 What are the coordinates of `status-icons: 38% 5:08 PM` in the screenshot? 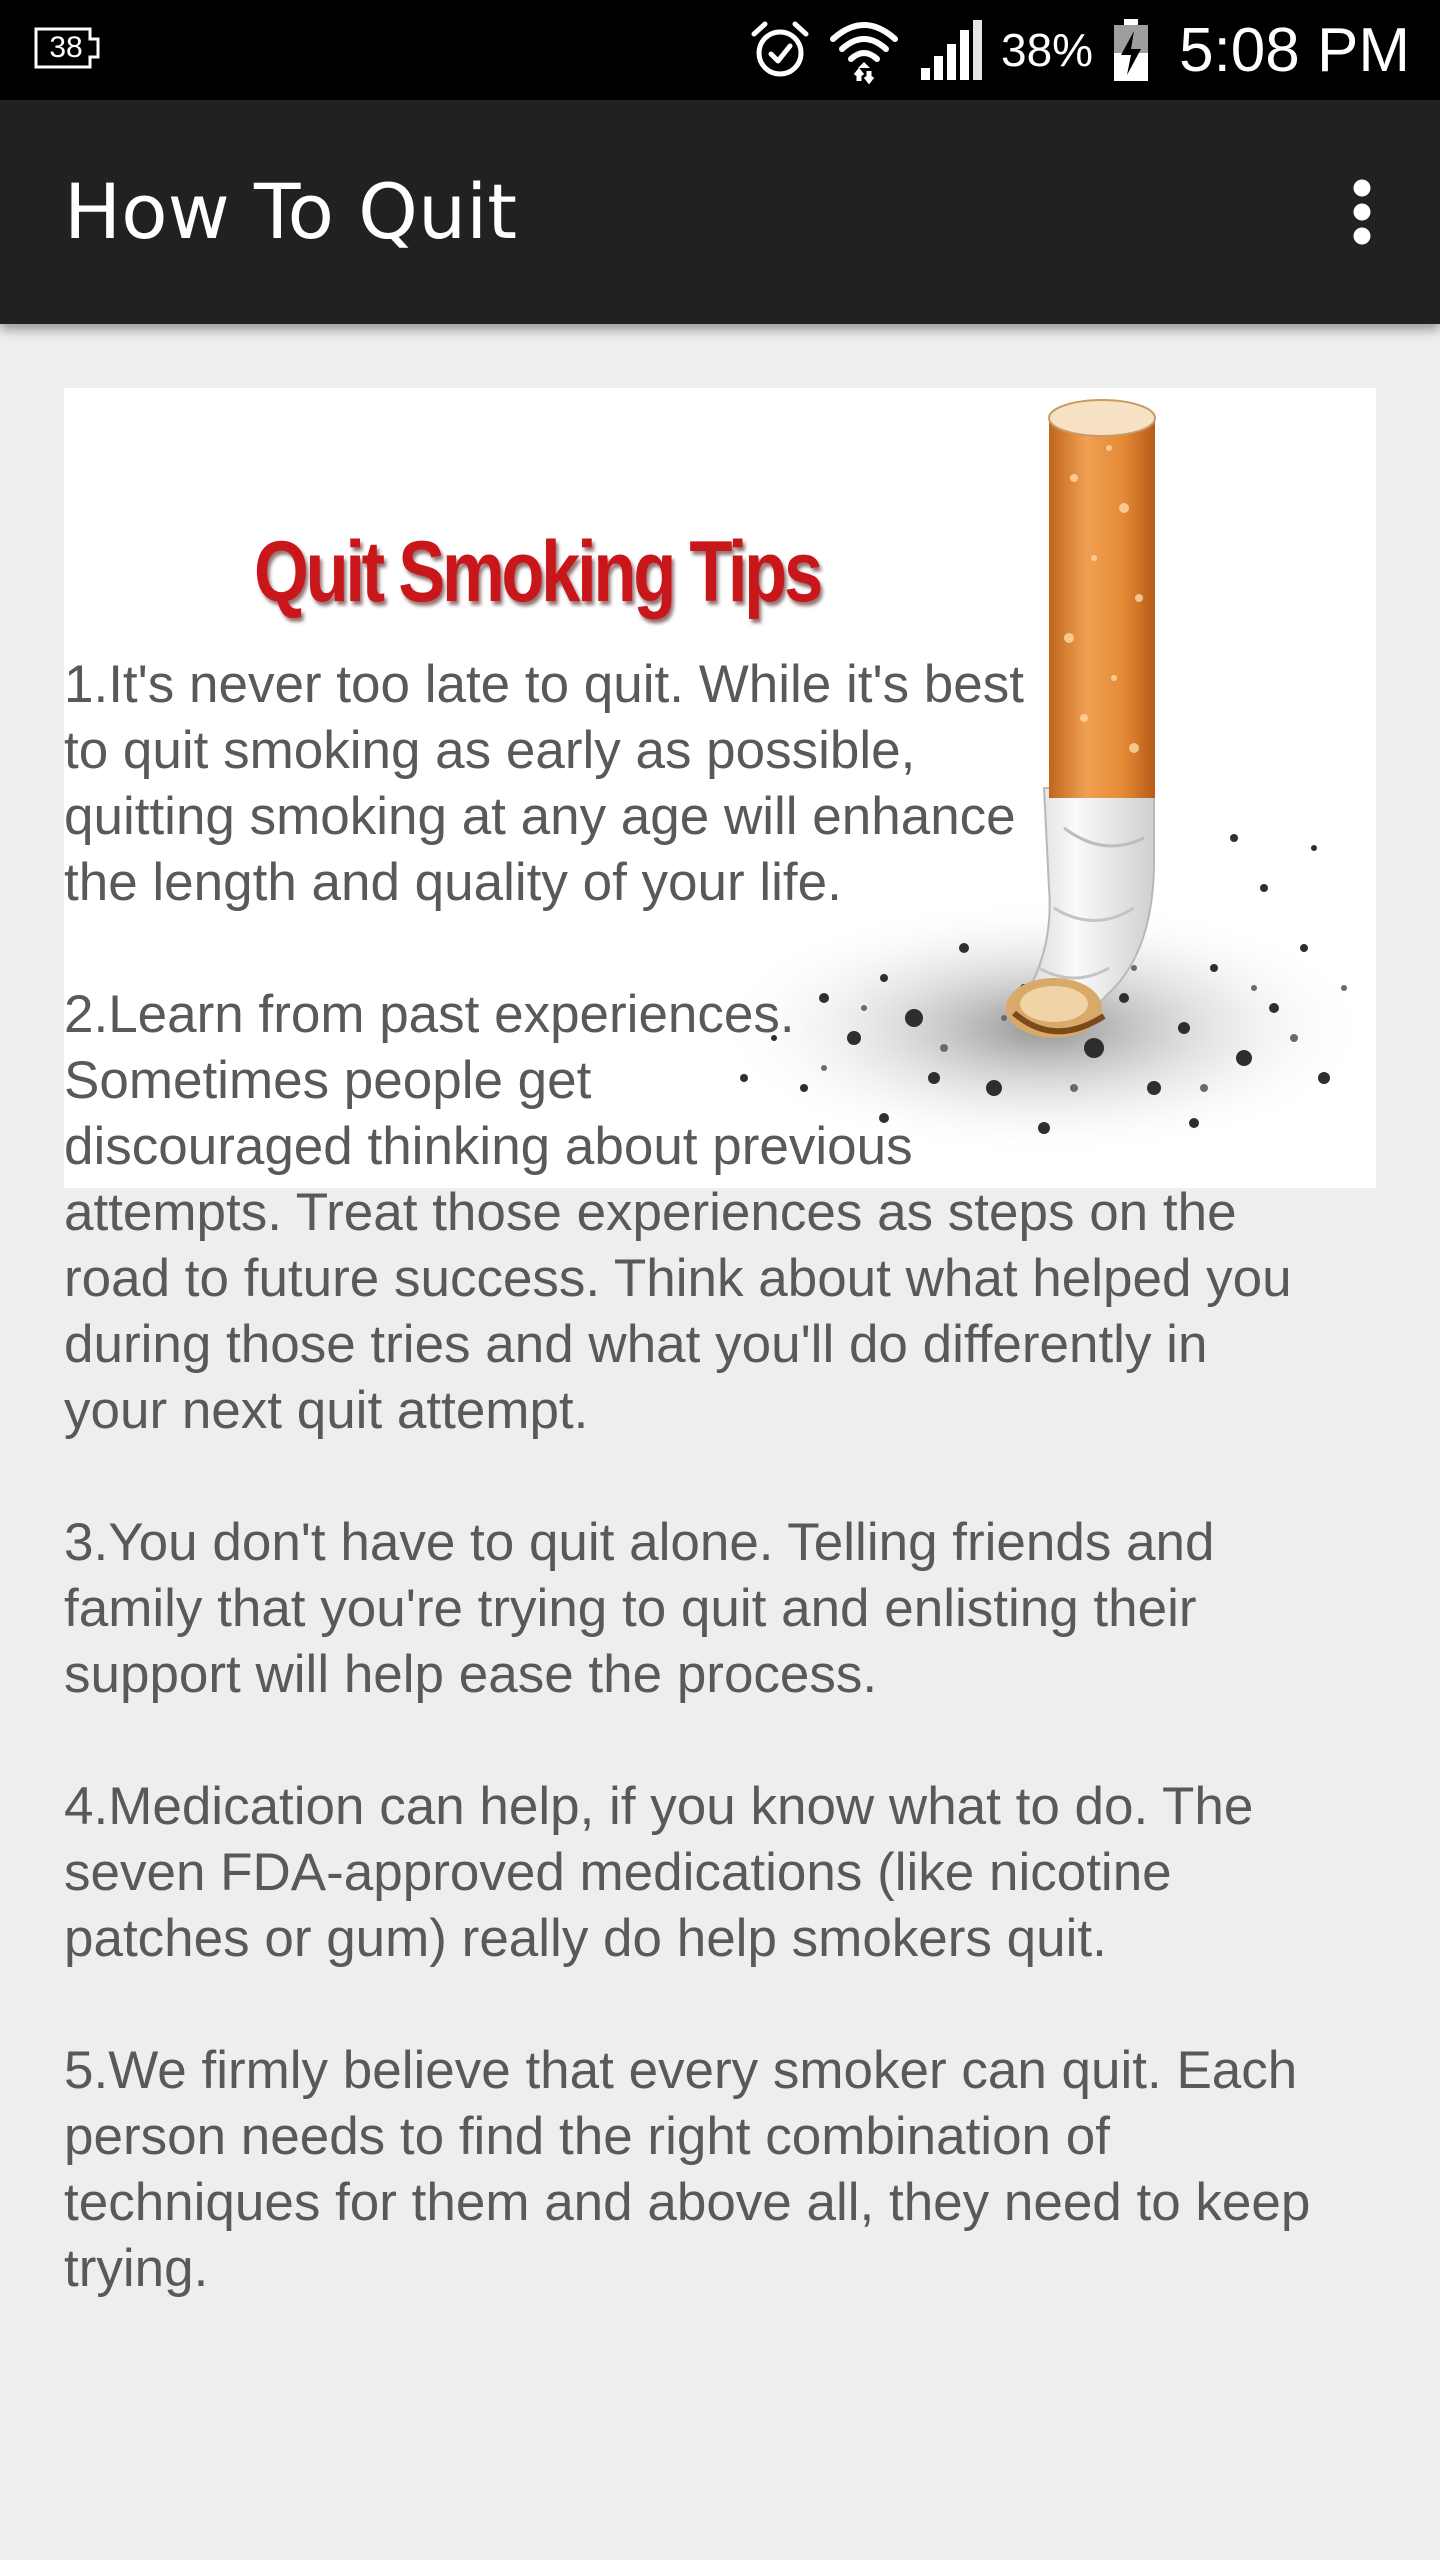 It's located at (1079, 50).